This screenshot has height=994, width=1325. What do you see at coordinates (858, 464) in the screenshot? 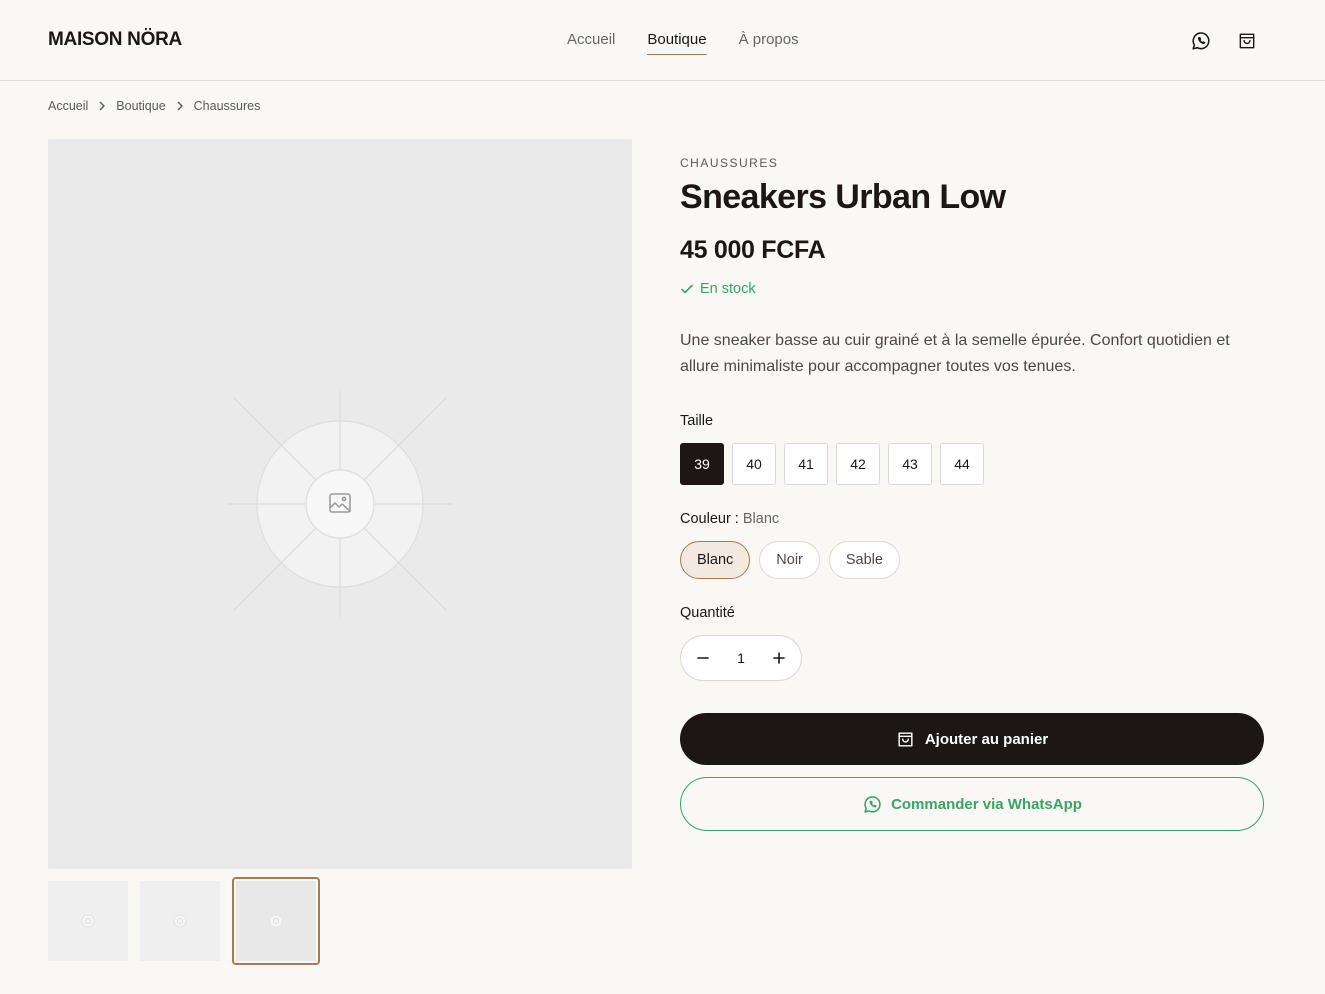
I see `size-option-42: 42` at bounding box center [858, 464].